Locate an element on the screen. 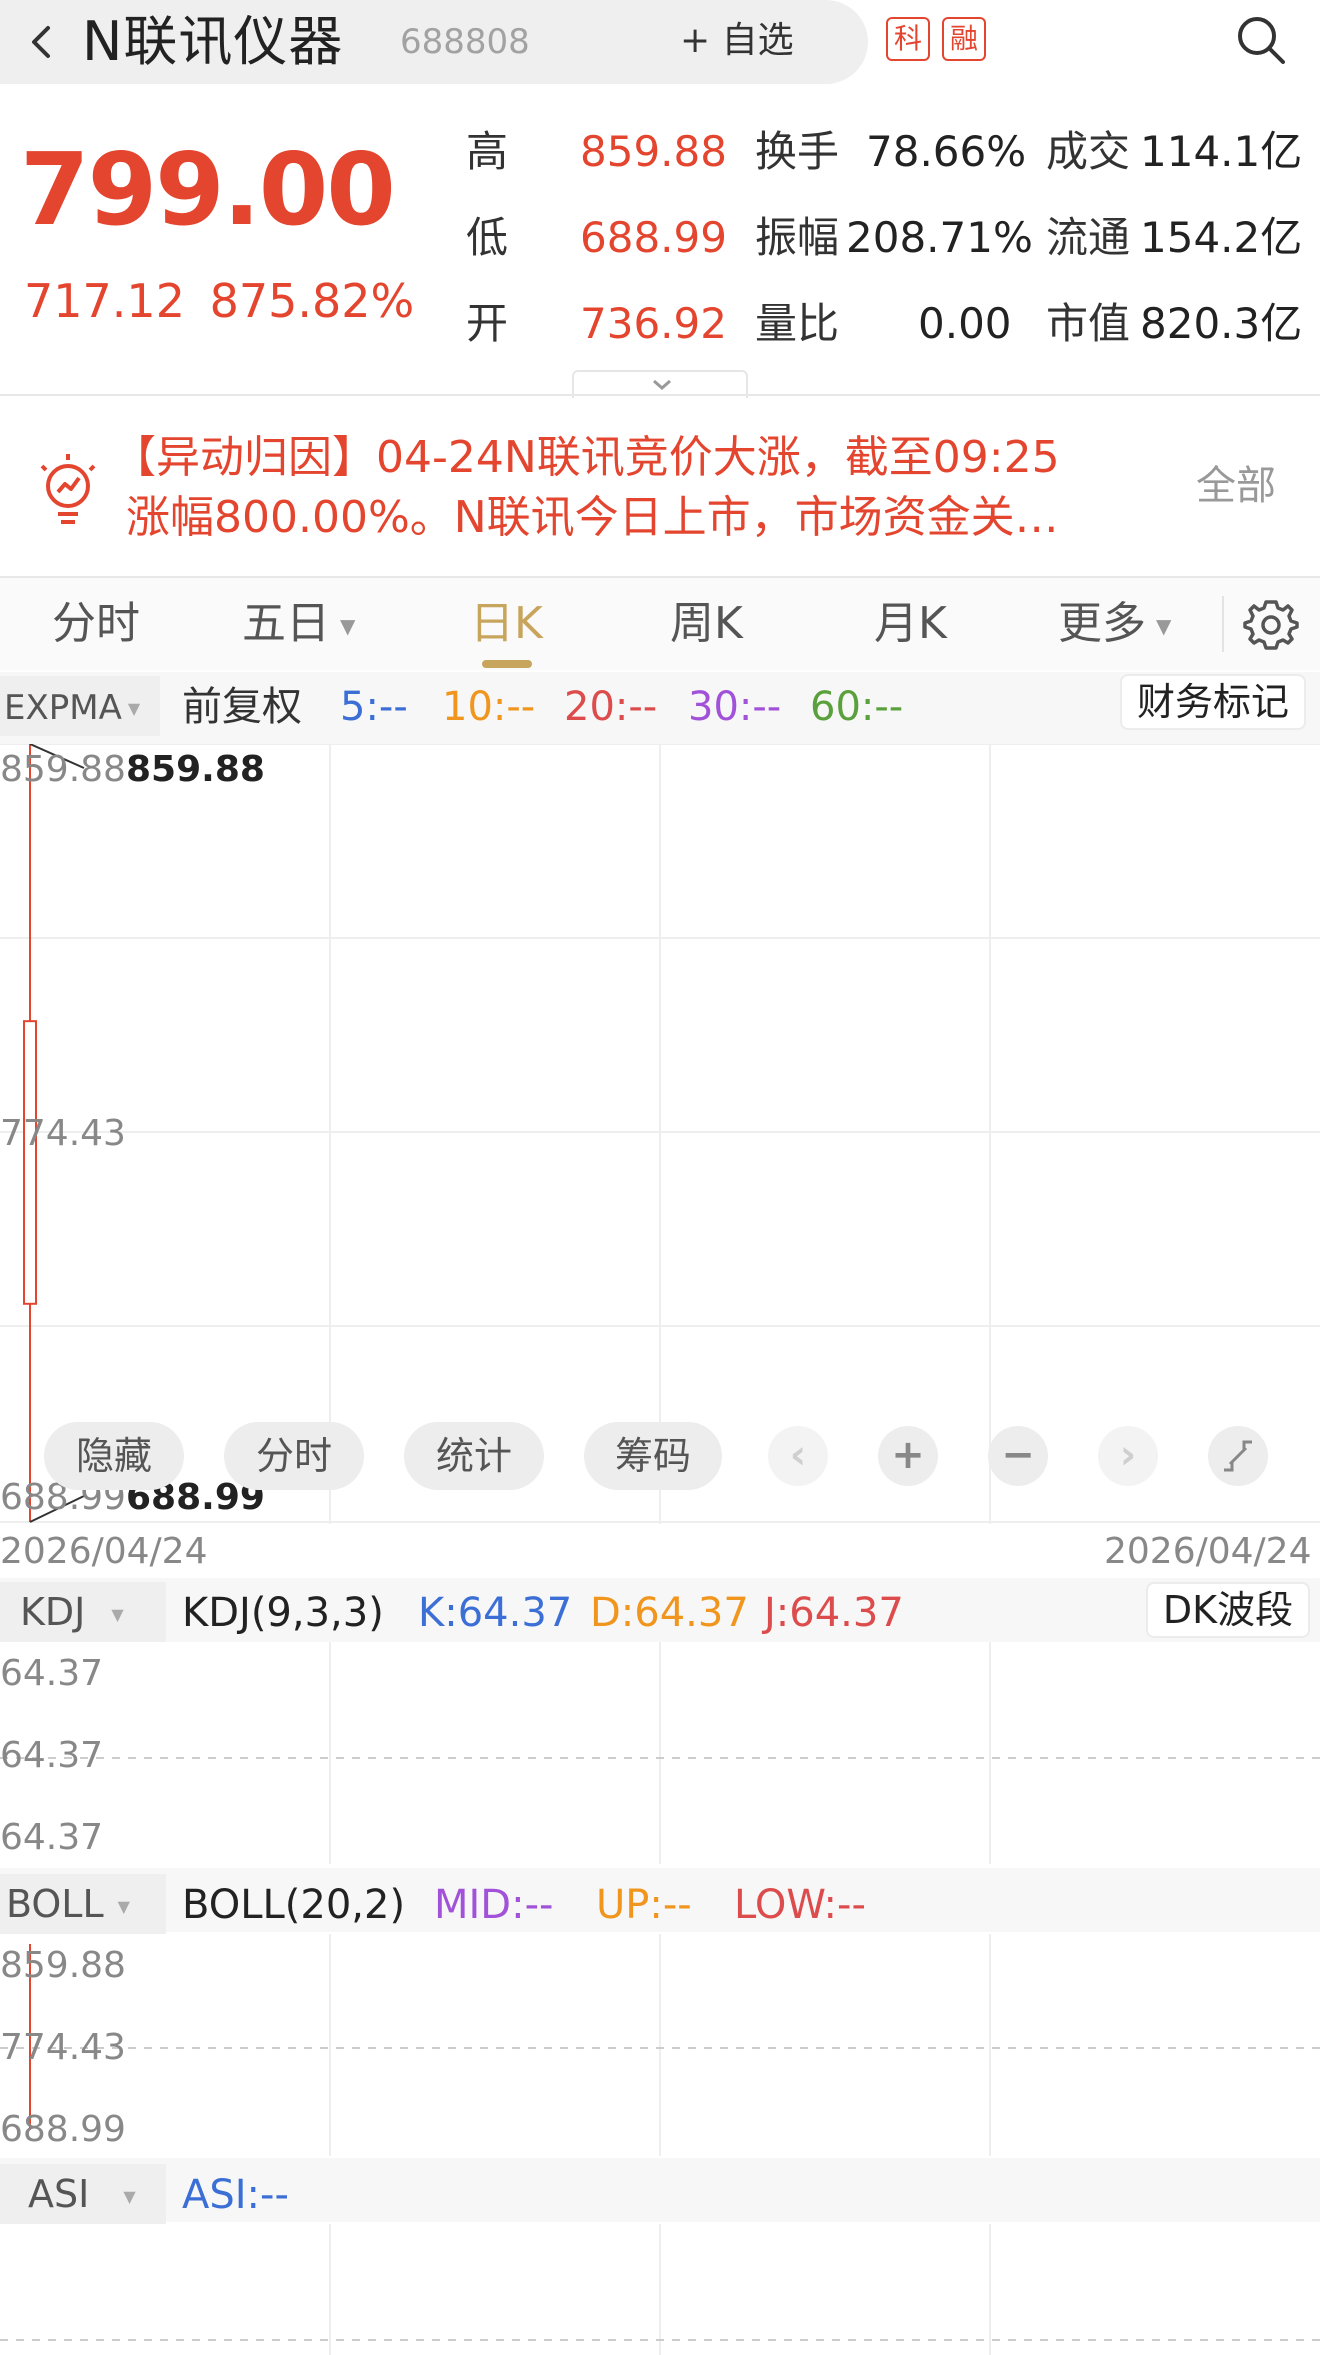 This screenshot has height=2355, width=1320. boll-params: BOLL(20,2) is located at coordinates (294, 1905).